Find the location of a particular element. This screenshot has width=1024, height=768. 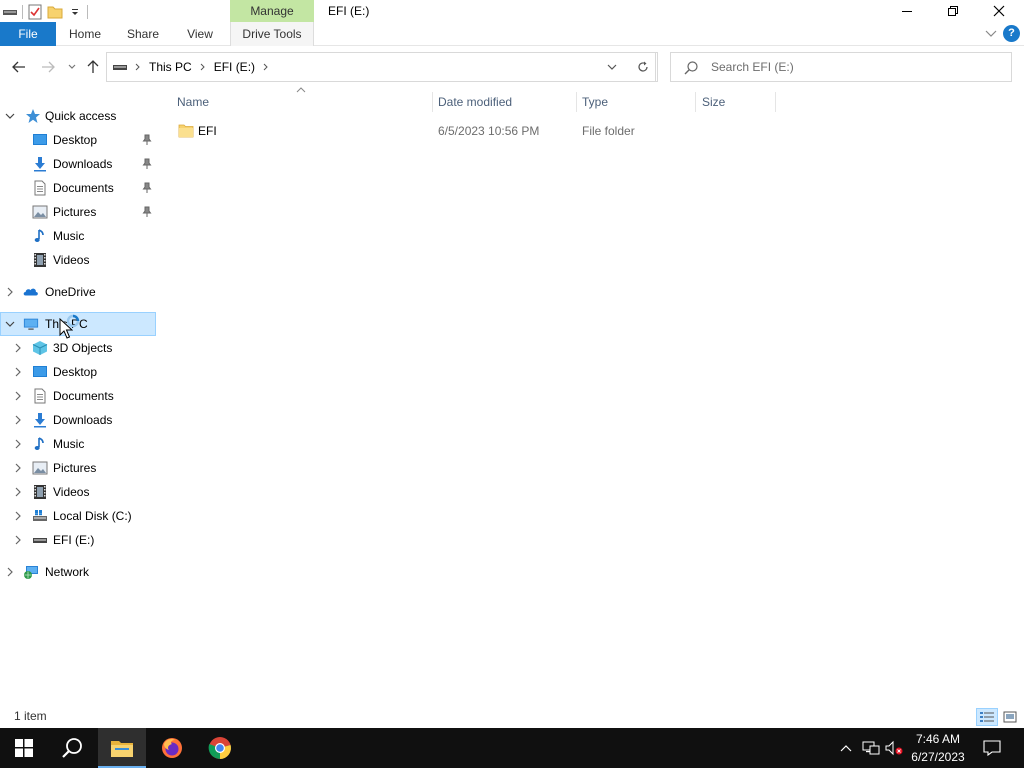

tree-pc-music: Music is located at coordinates (78, 444).